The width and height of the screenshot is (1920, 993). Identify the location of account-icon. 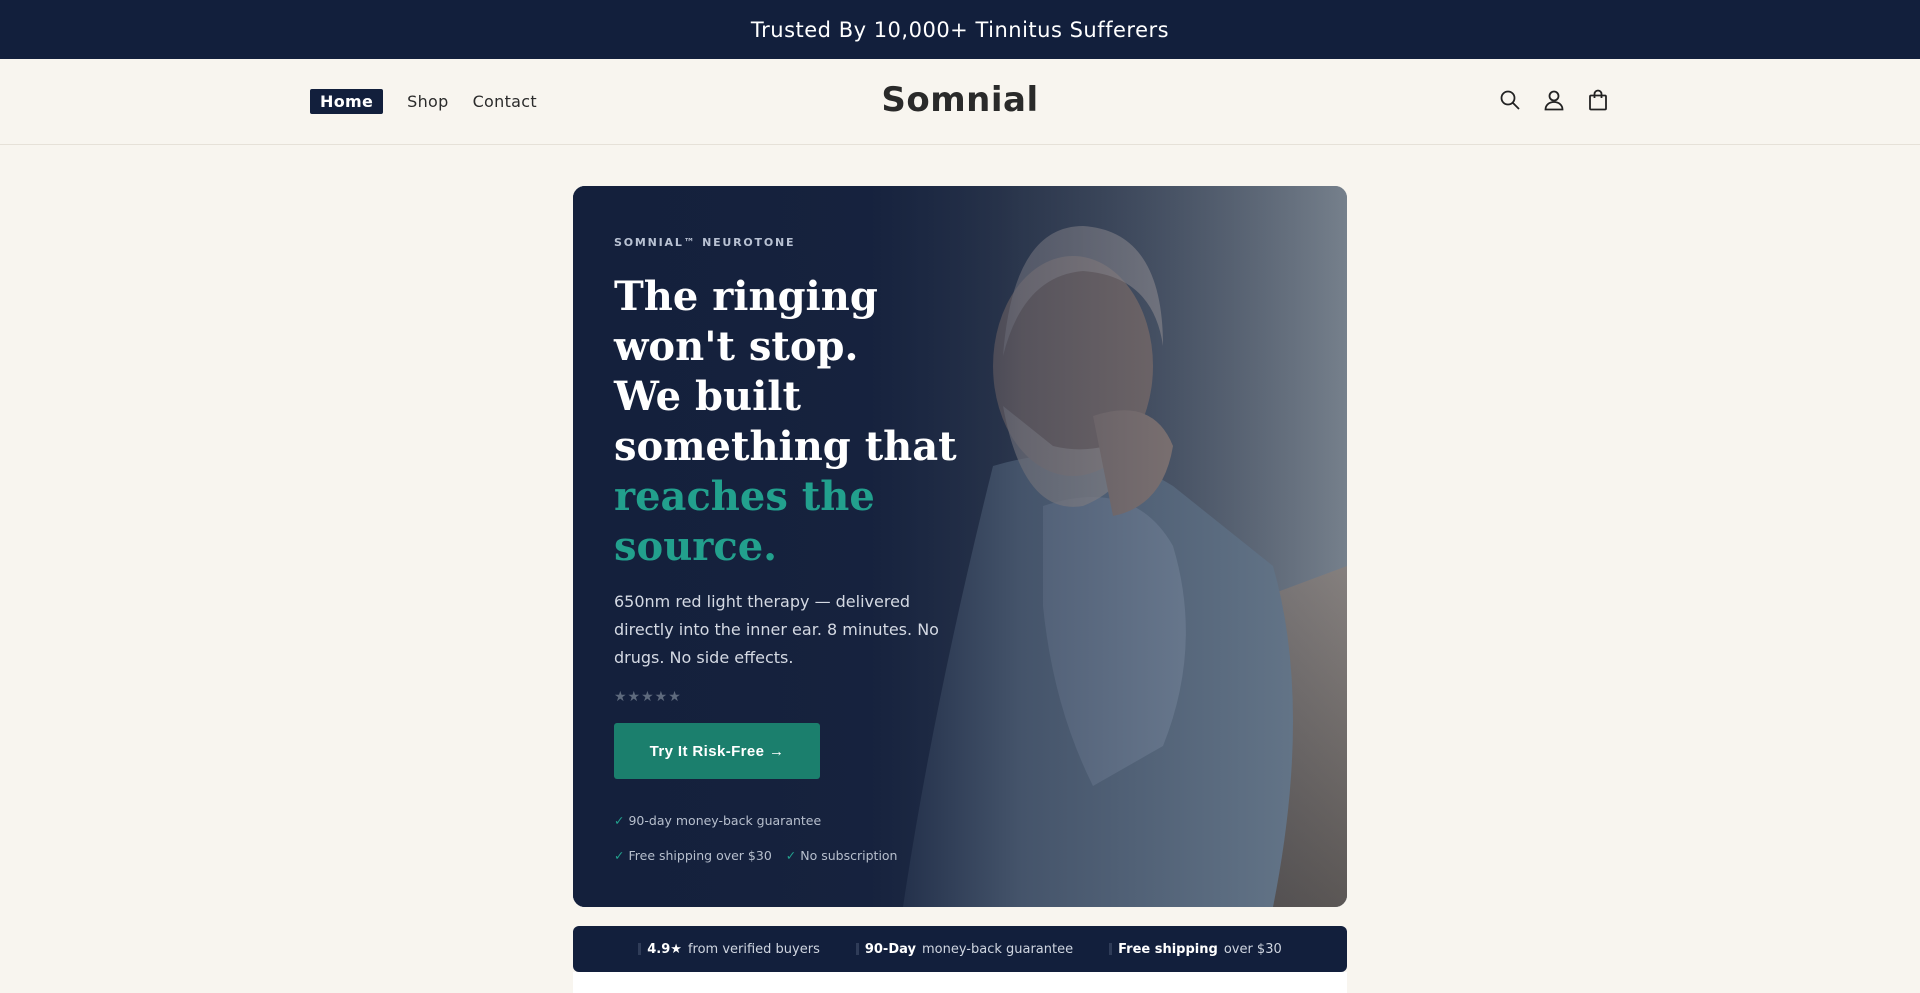
(1554, 100).